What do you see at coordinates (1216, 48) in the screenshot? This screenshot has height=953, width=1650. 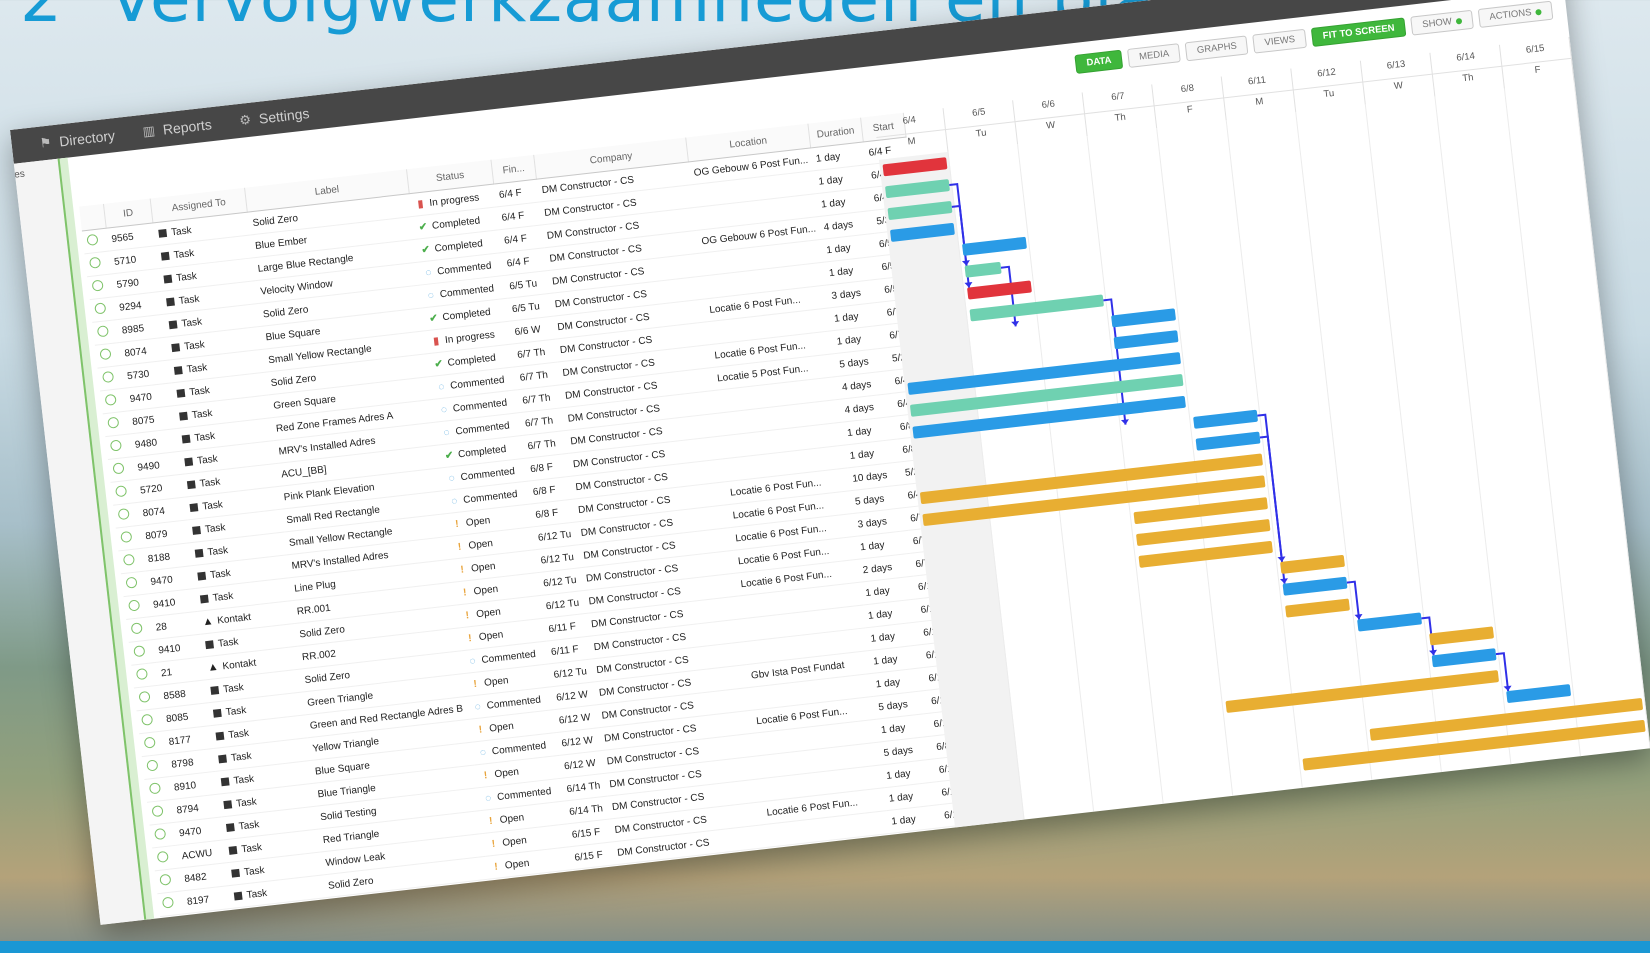 I see `toolbar-button-graphs: GRAPHS` at bounding box center [1216, 48].